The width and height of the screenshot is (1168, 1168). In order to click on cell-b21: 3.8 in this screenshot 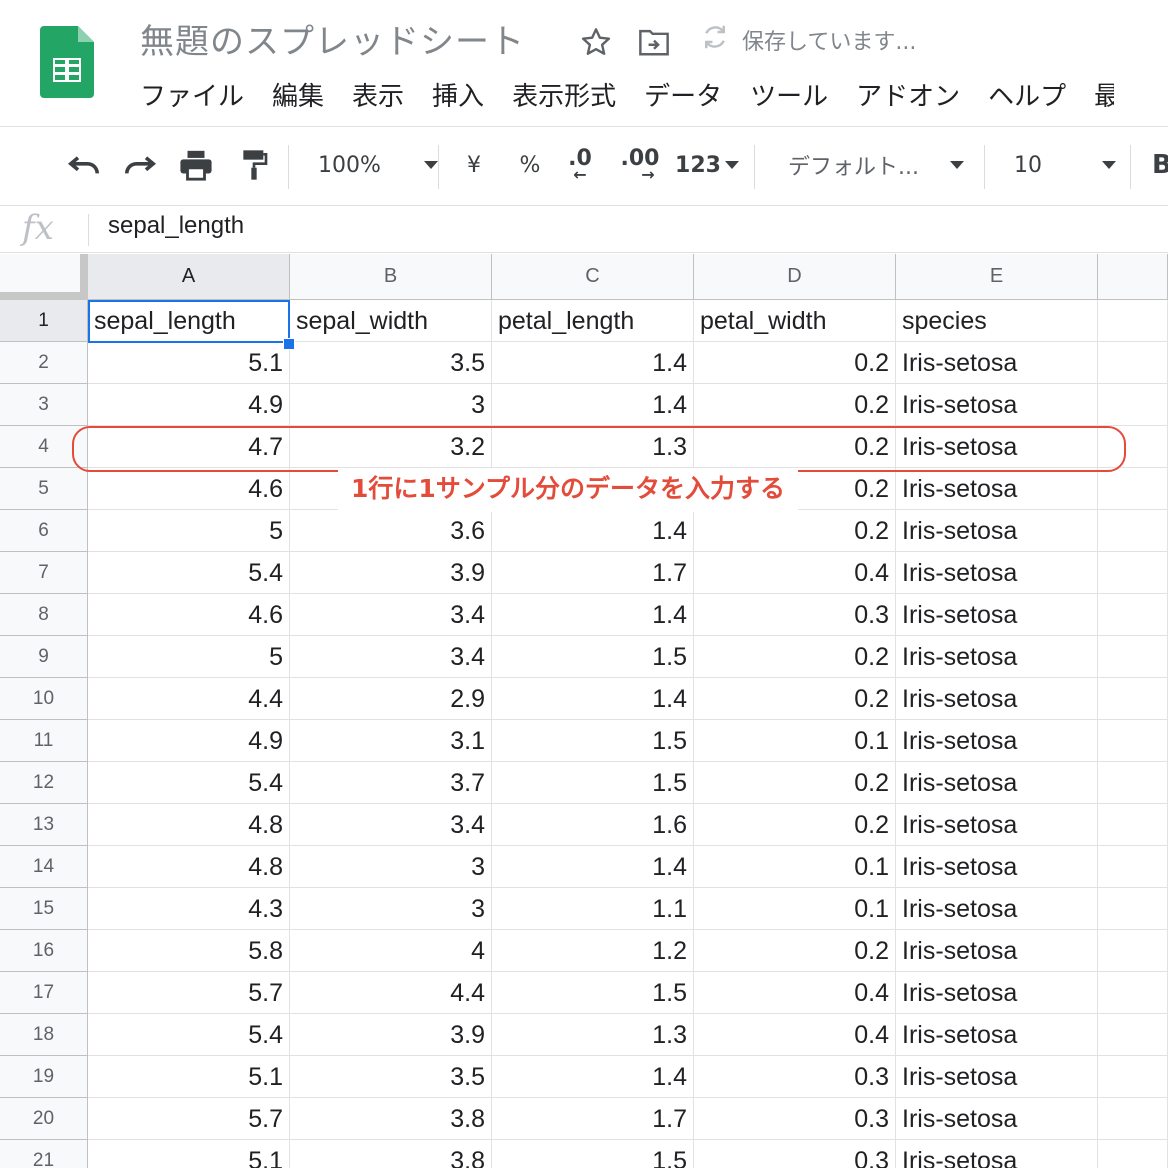, I will do `click(391, 1154)`.